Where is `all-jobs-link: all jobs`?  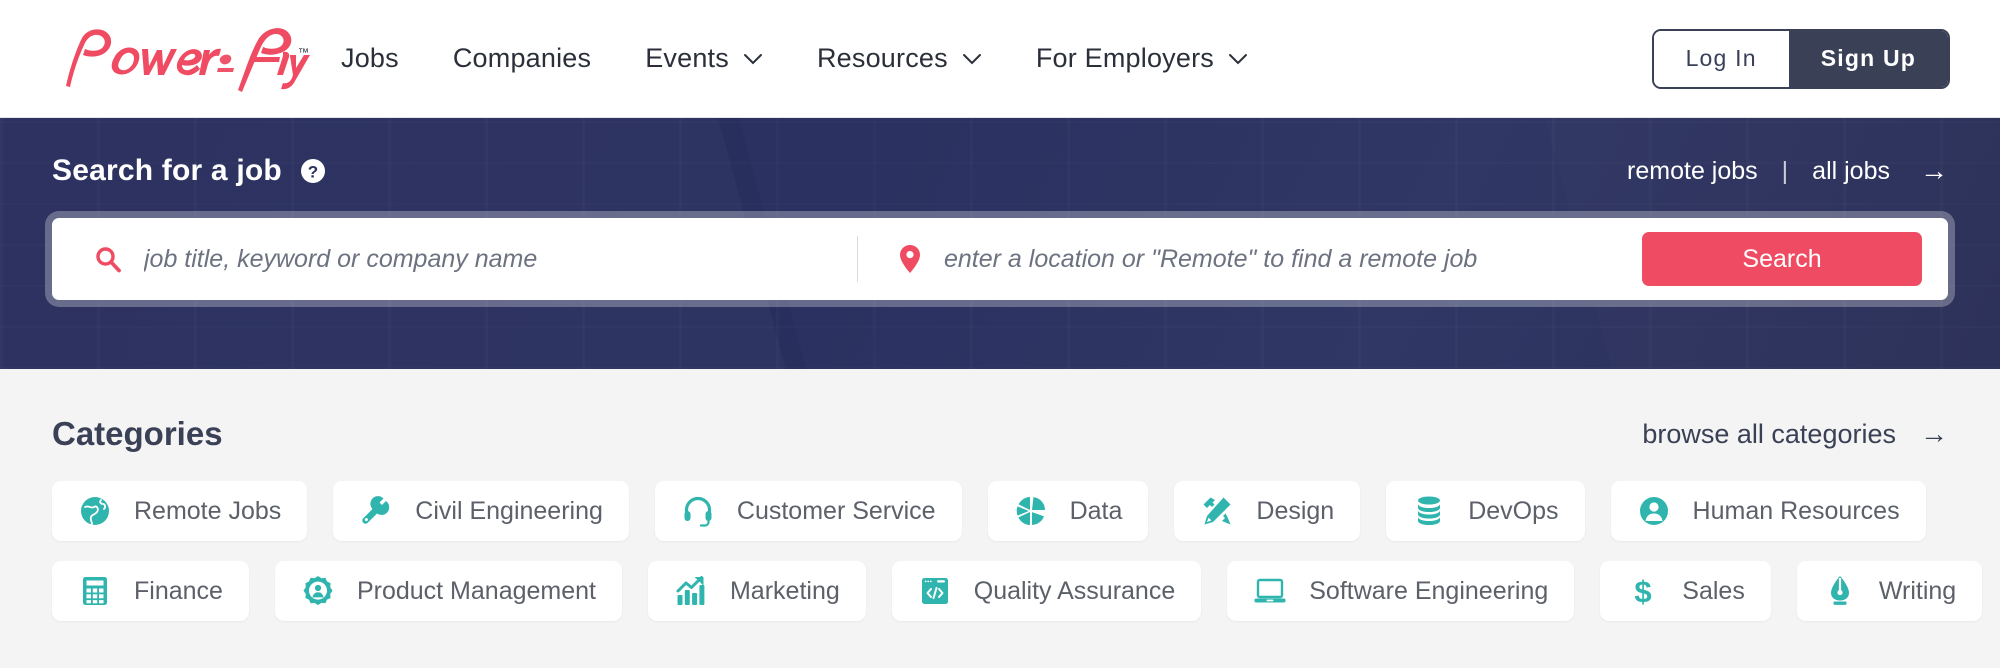
all-jobs-link: all jobs is located at coordinates (1851, 171).